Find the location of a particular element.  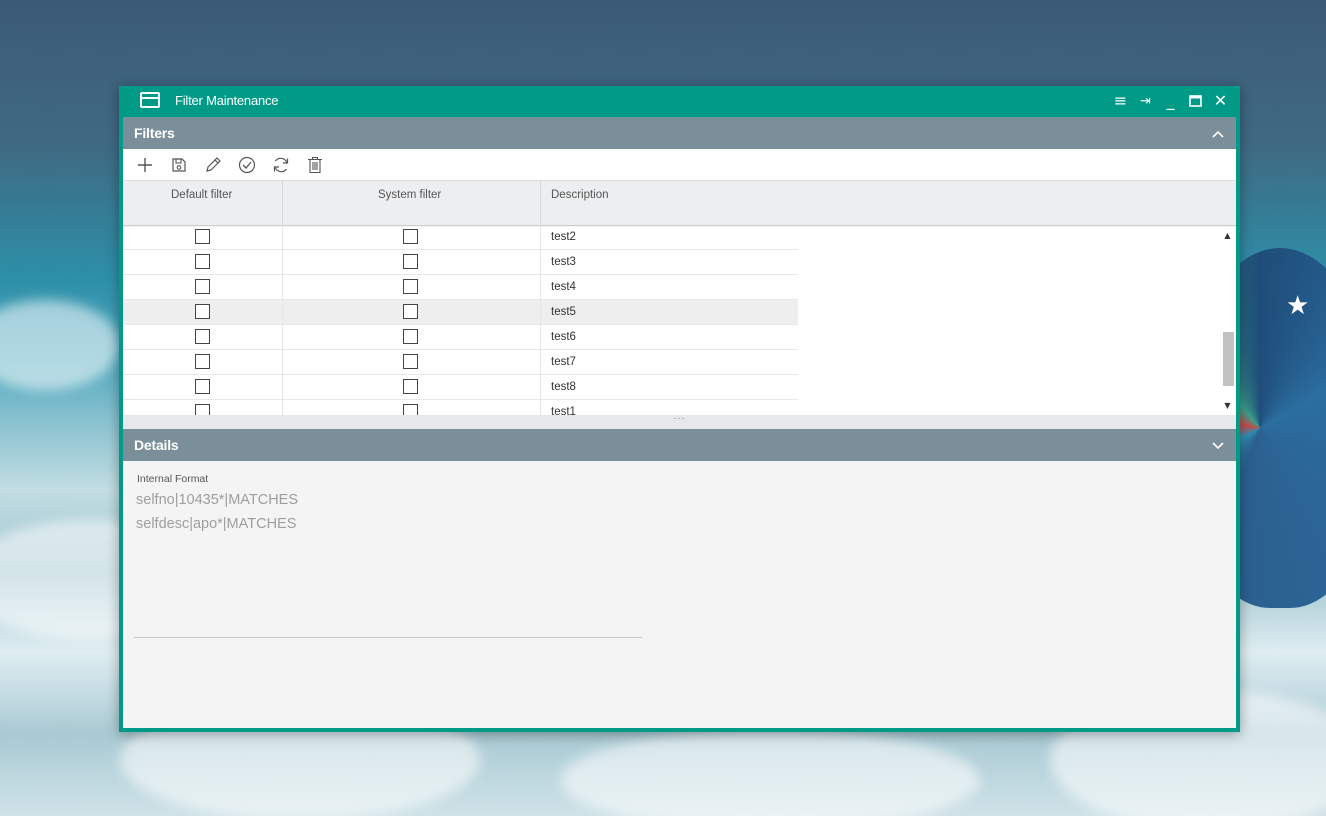

internal-format-field-underline is located at coordinates (388, 637).